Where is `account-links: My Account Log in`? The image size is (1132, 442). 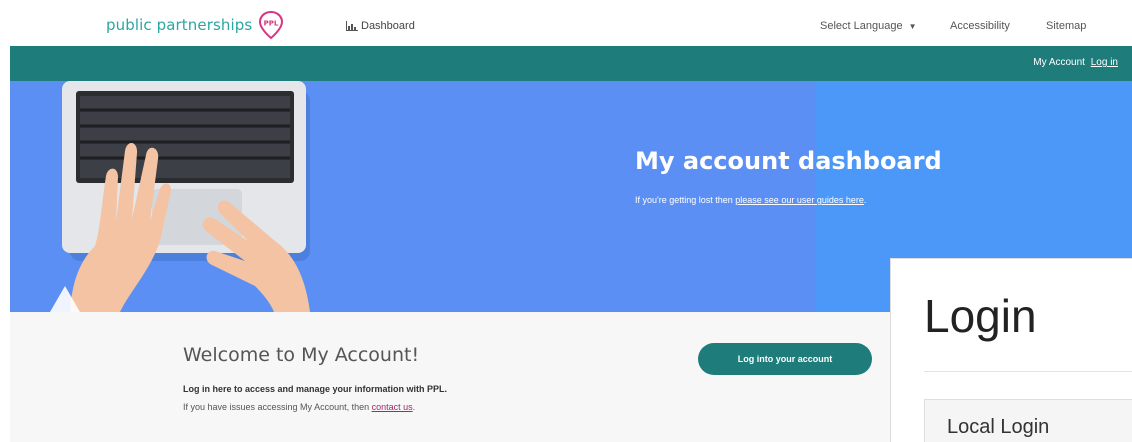 account-links: My Account Log in is located at coordinates (1075, 62).